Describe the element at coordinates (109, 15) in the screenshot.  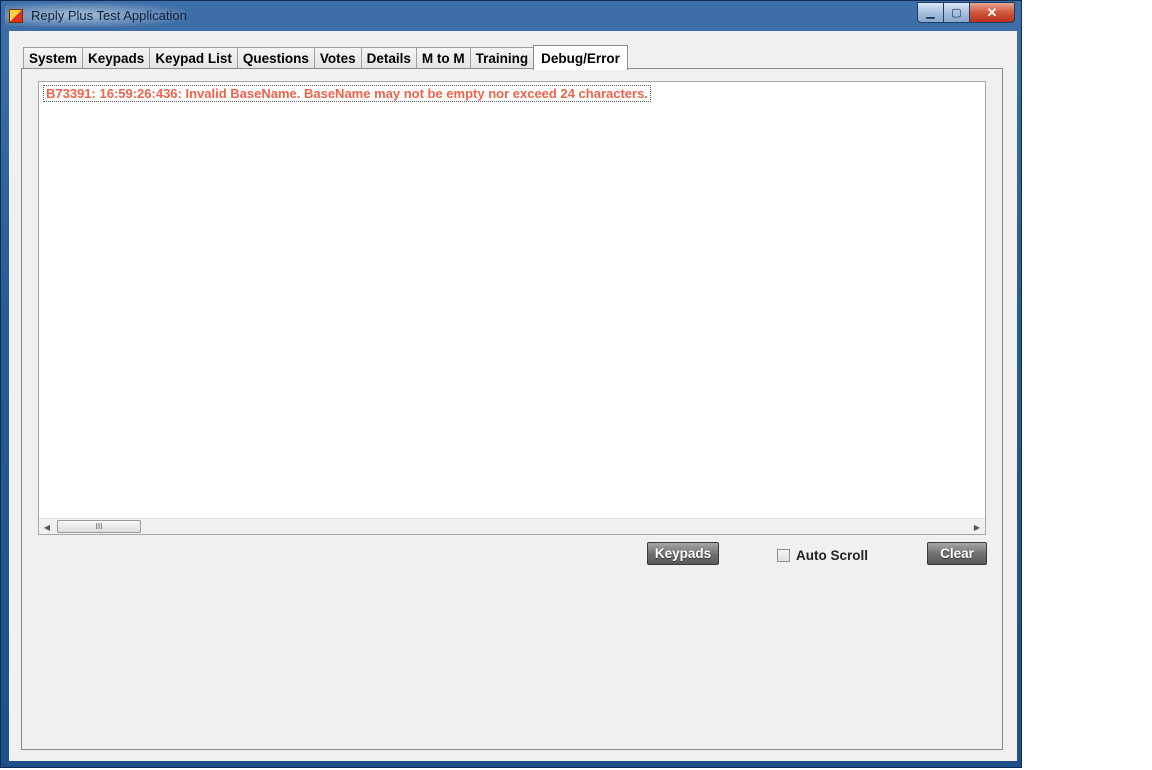
I see `window-title: Reply Plus Test Application` at that location.